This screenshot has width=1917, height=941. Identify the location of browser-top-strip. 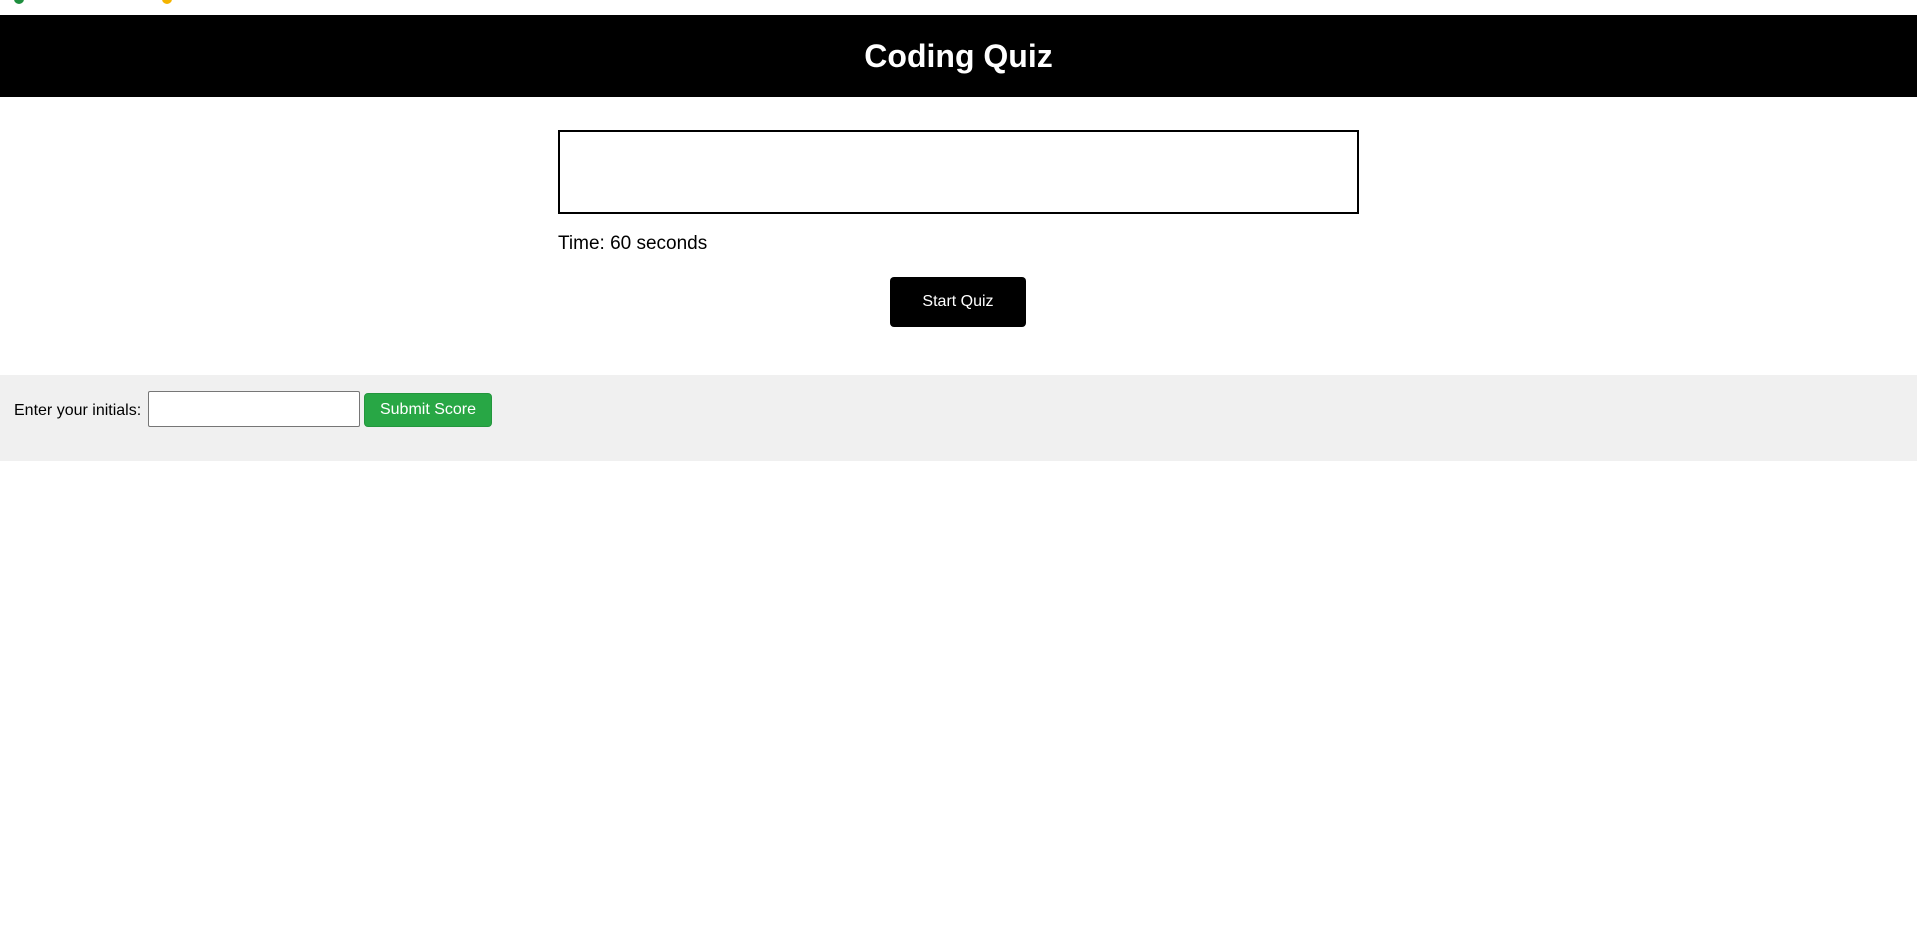
(958, 7).